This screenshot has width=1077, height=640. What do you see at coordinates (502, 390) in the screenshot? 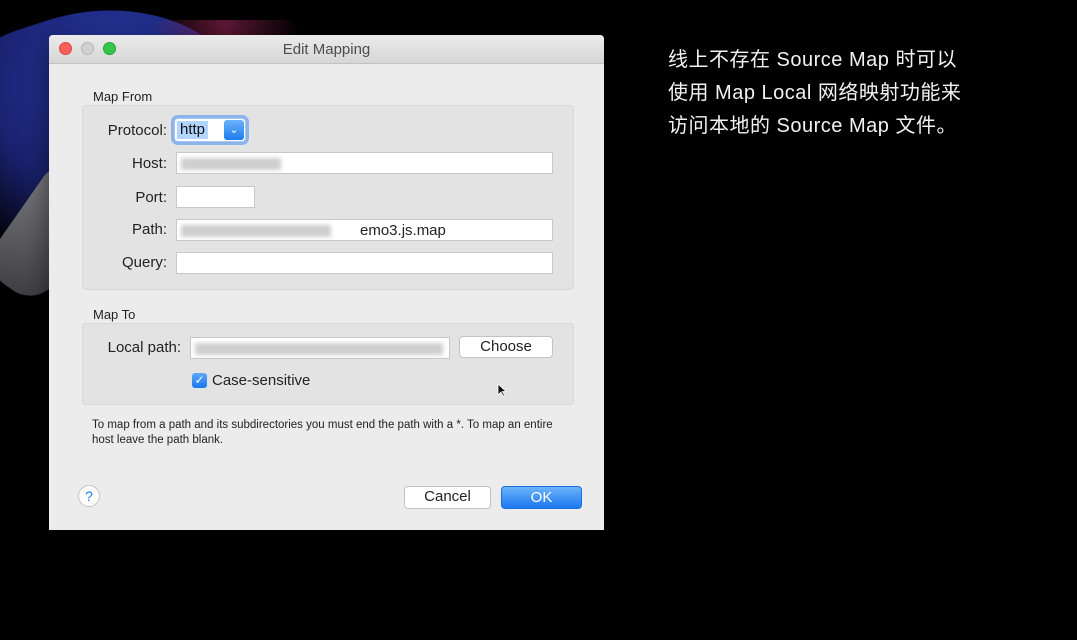
I see `mouse-cursor-icon` at bounding box center [502, 390].